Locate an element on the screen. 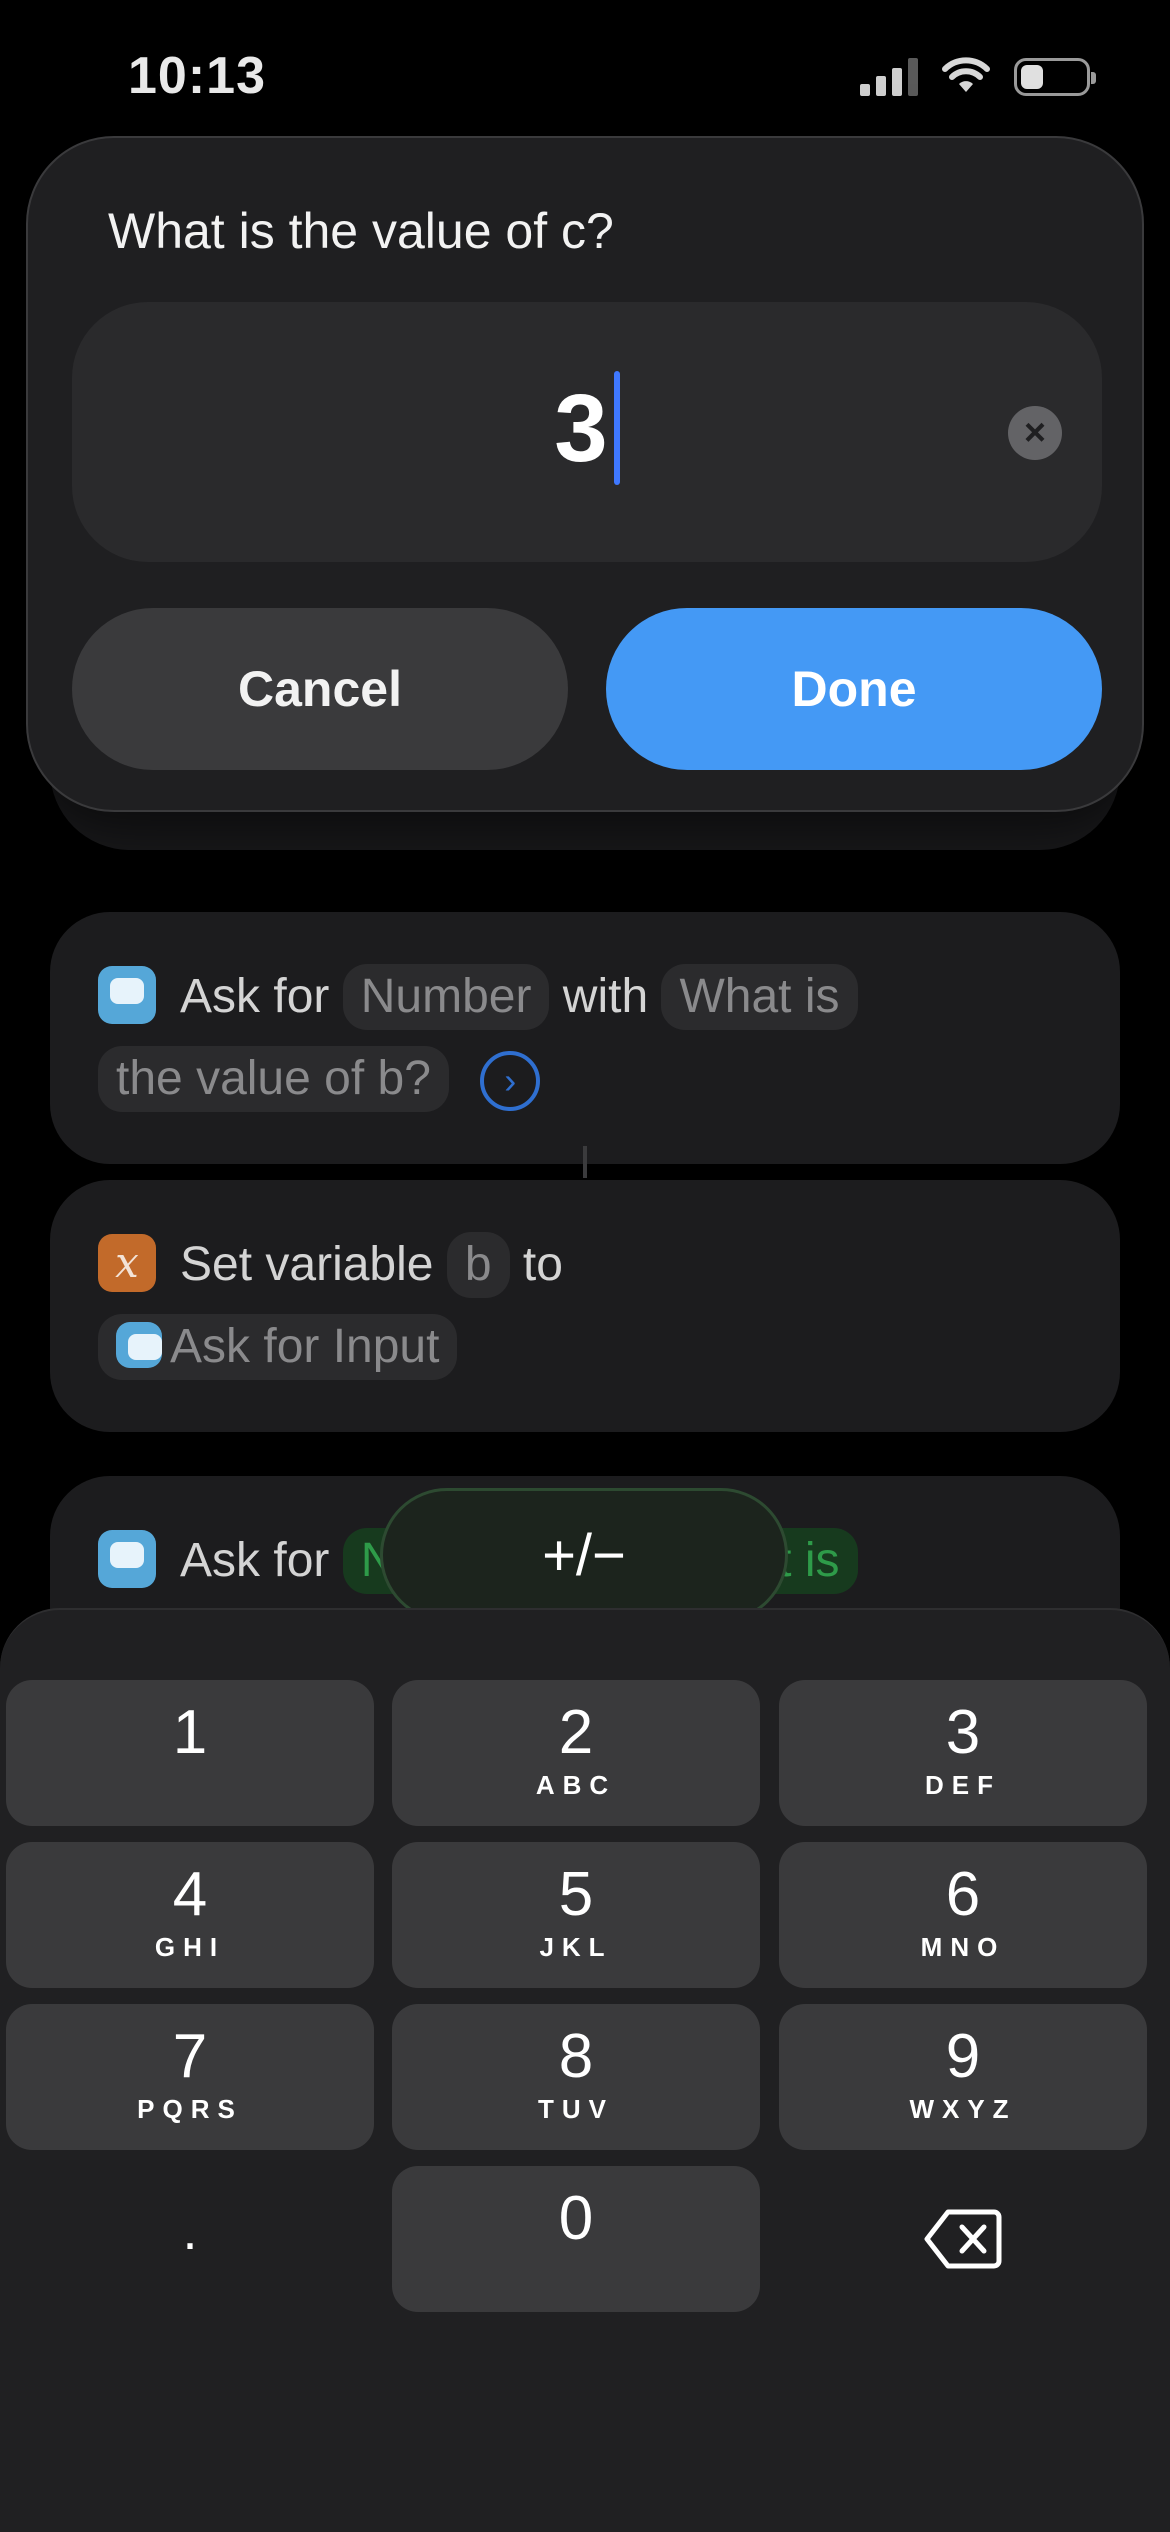 This screenshot has height=2532, width=1170. input-chip-label: Ask for Input is located at coordinates (305, 1346).